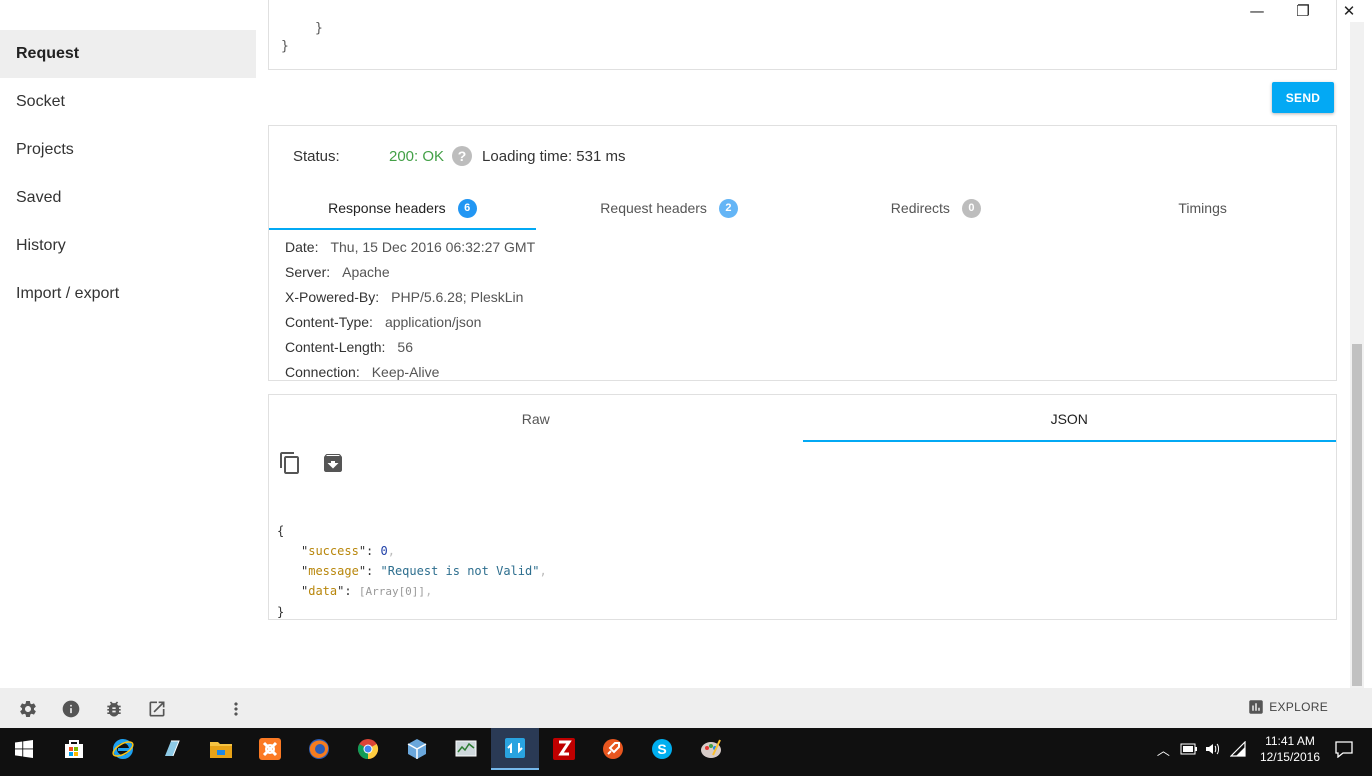 Image resolution: width=1372 pixels, height=776 pixels. Describe the element at coordinates (387, 208) in the screenshot. I see `tab-label: Response headers` at that location.